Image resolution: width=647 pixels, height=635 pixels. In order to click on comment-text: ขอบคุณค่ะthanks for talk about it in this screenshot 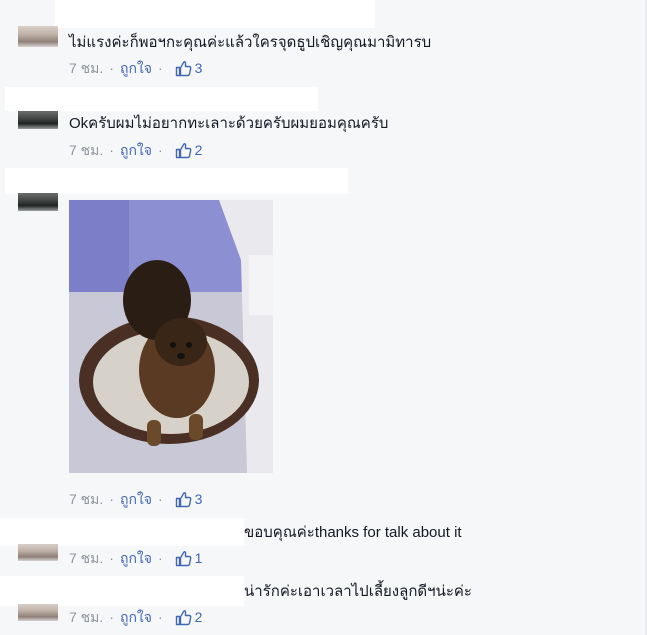, I will do `click(353, 532)`.